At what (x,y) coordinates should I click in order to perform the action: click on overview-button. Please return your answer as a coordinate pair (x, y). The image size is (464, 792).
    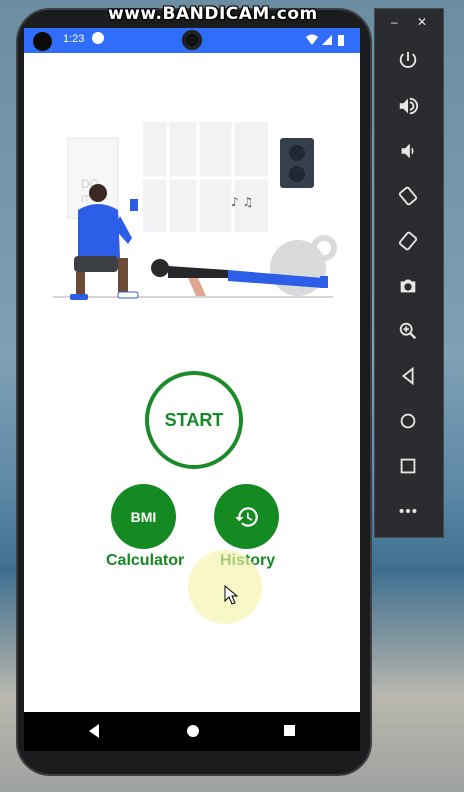
    Looking at the image, I should click on (408, 466).